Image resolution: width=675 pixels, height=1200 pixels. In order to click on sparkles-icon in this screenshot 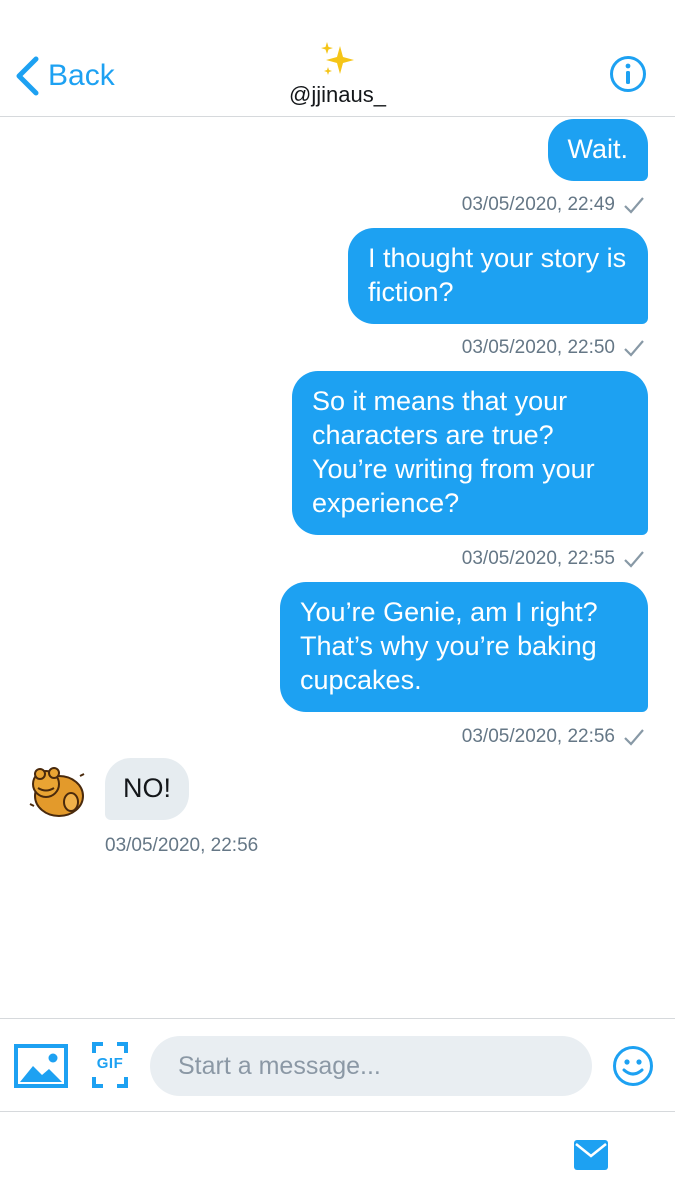, I will do `click(337, 58)`.